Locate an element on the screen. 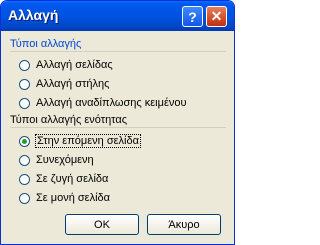  close-button: ✕ is located at coordinates (216, 16).